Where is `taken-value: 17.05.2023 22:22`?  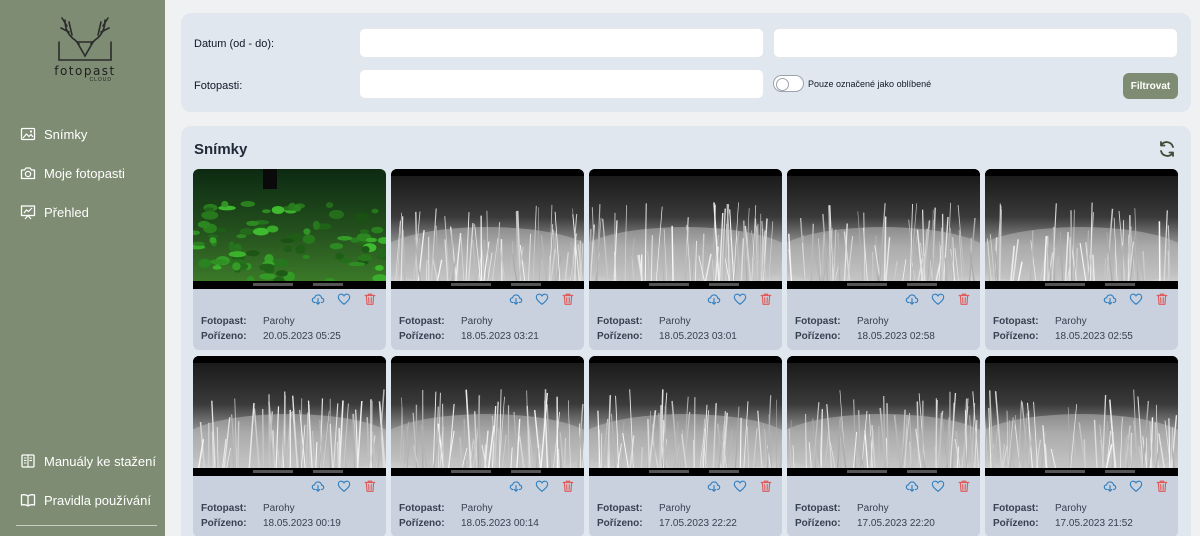 taken-value: 17.05.2023 22:22 is located at coordinates (698, 523).